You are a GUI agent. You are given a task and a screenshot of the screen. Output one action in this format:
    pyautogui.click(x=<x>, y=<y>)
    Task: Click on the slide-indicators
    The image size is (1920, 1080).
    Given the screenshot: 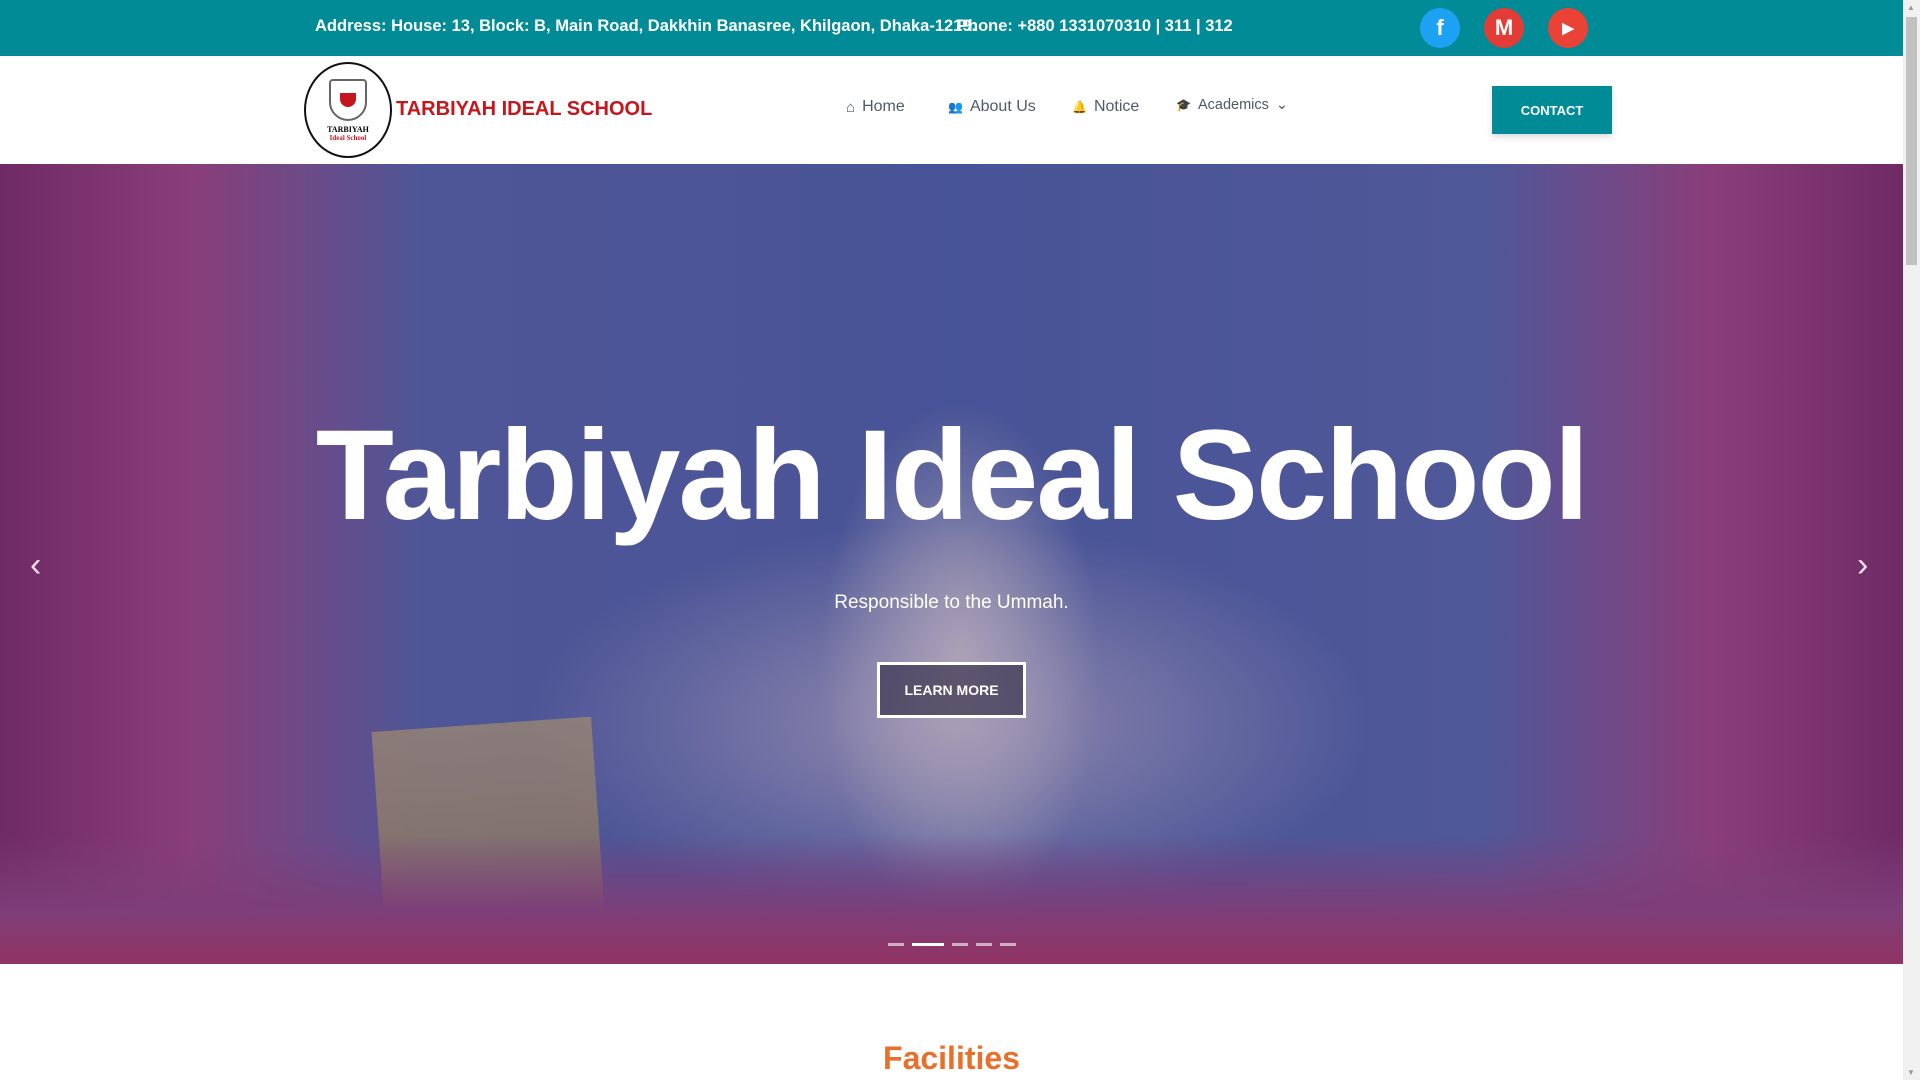 What is the action you would take?
    pyautogui.click(x=951, y=944)
    